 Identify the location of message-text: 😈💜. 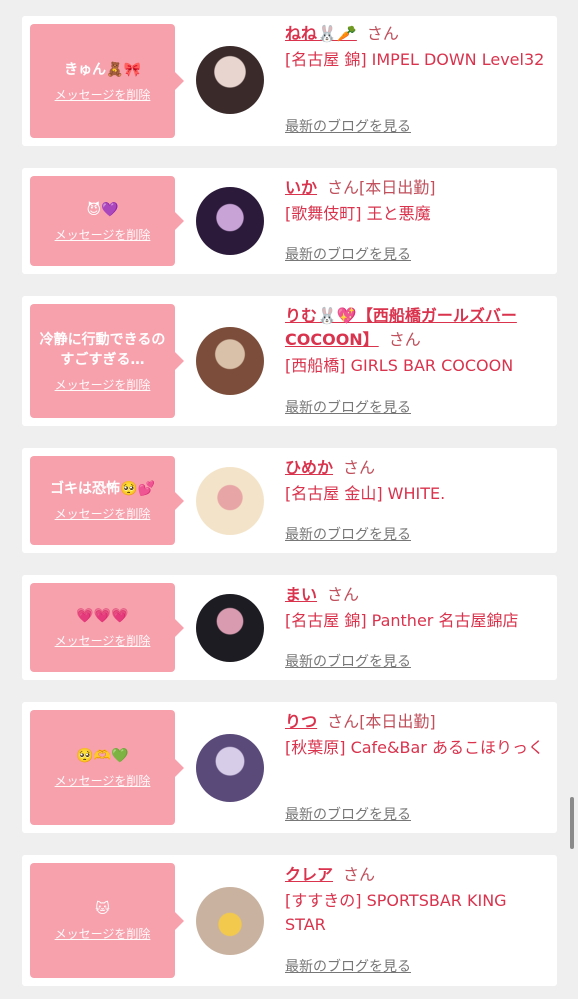
(102, 209).